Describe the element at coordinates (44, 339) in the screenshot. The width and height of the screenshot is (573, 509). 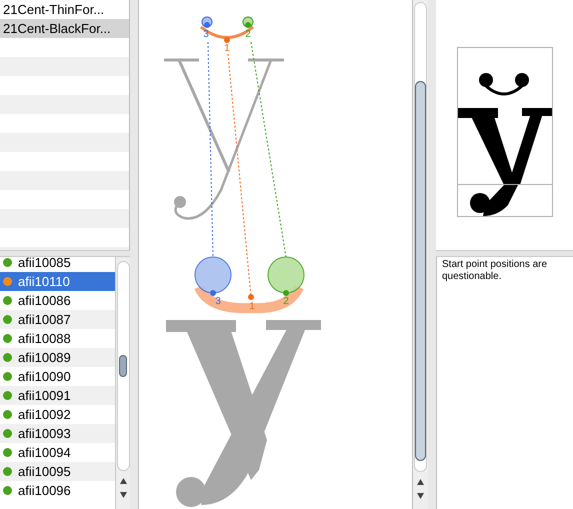
I see `glyph-name: afii10088` at that location.